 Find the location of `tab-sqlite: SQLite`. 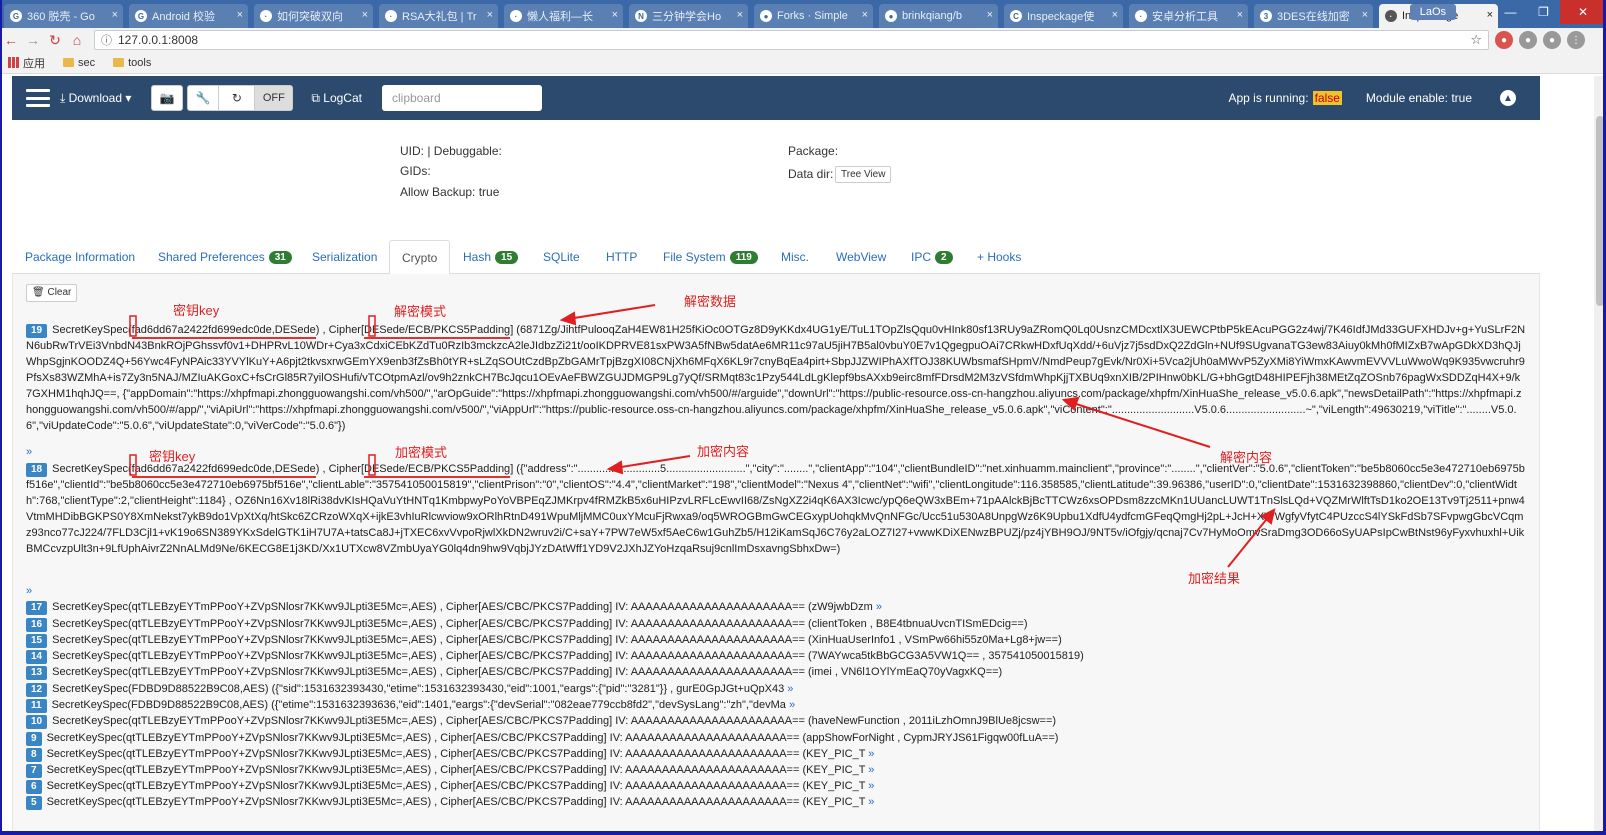

tab-sqlite: SQLite is located at coordinates (561, 257).